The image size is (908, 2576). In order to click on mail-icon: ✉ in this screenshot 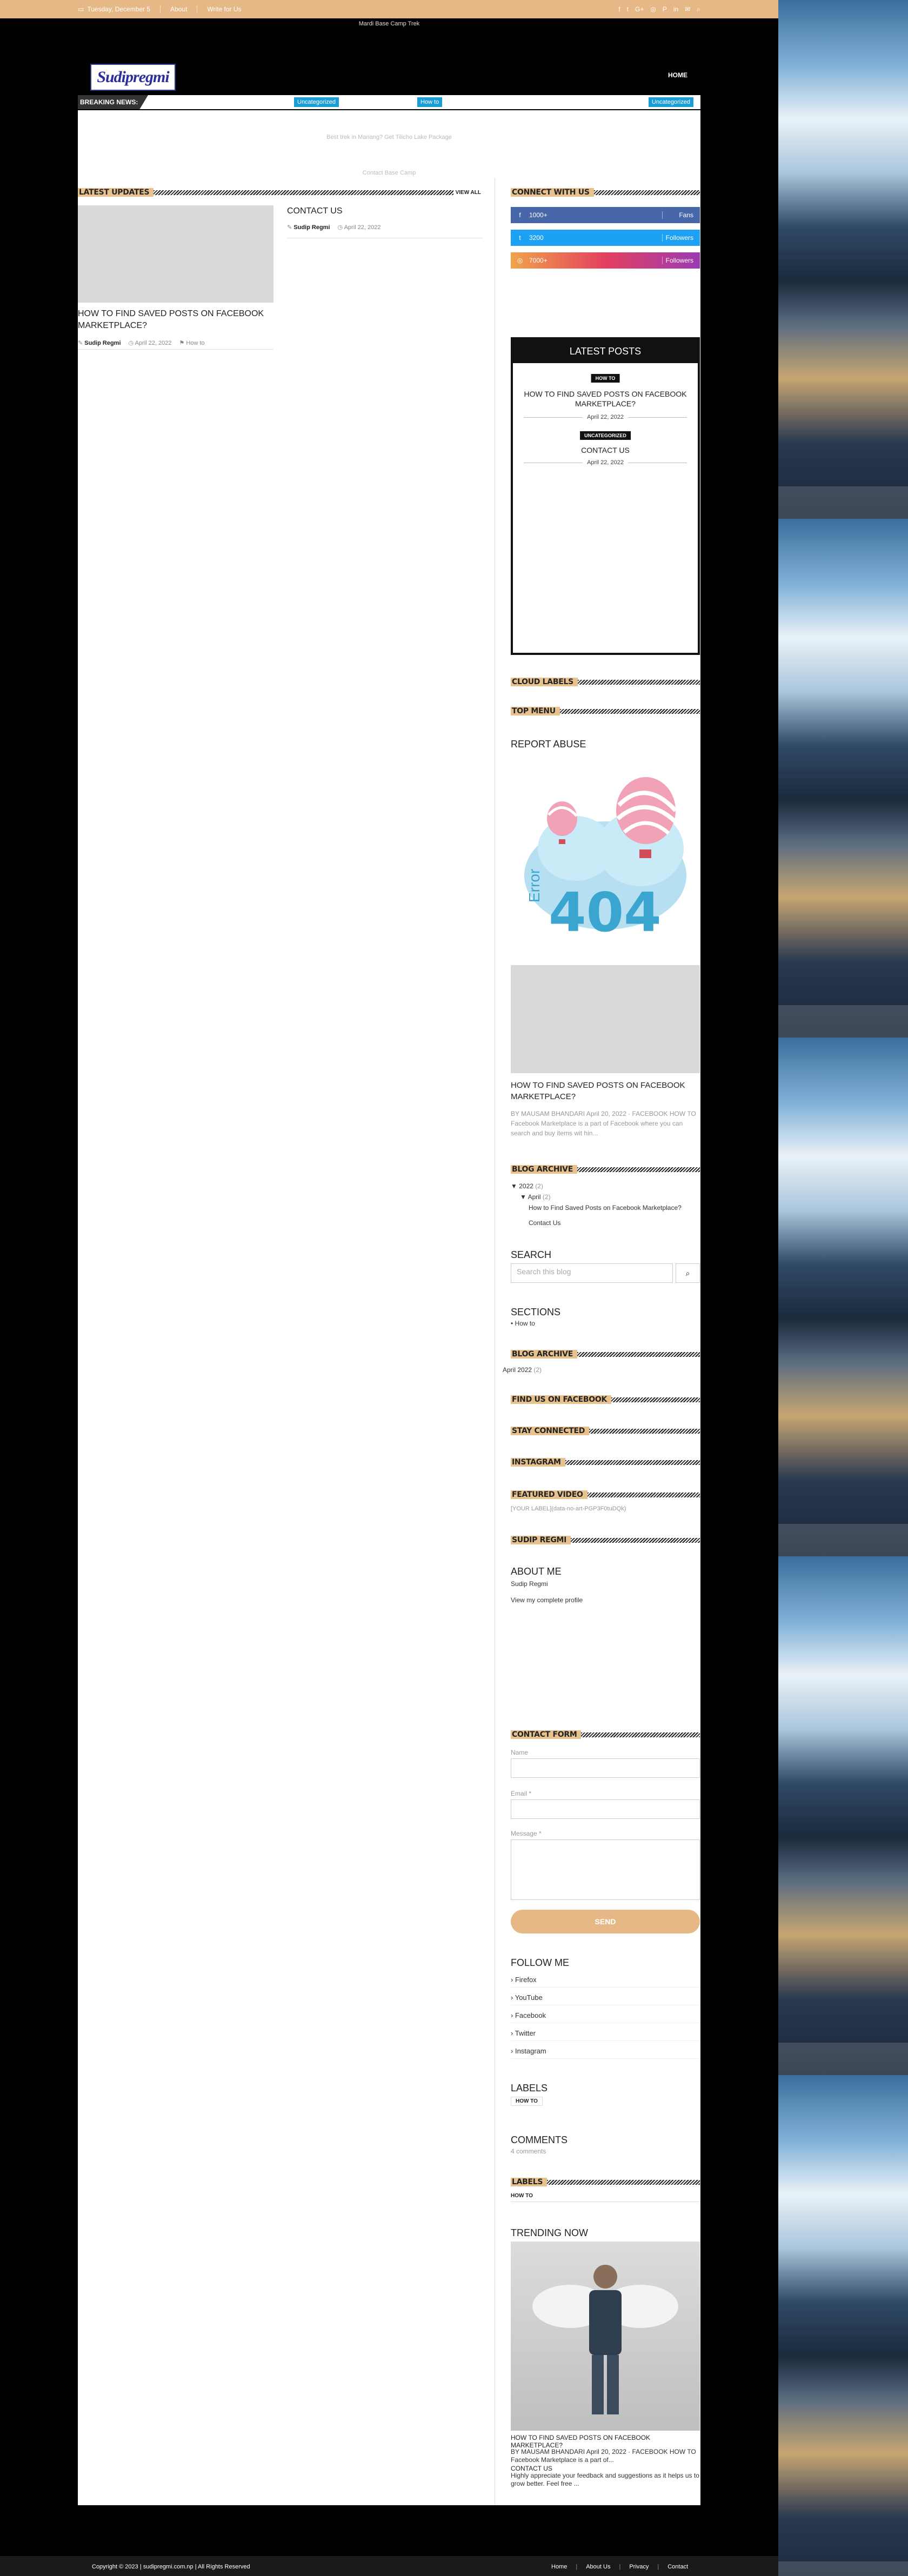, I will do `click(687, 9)`.